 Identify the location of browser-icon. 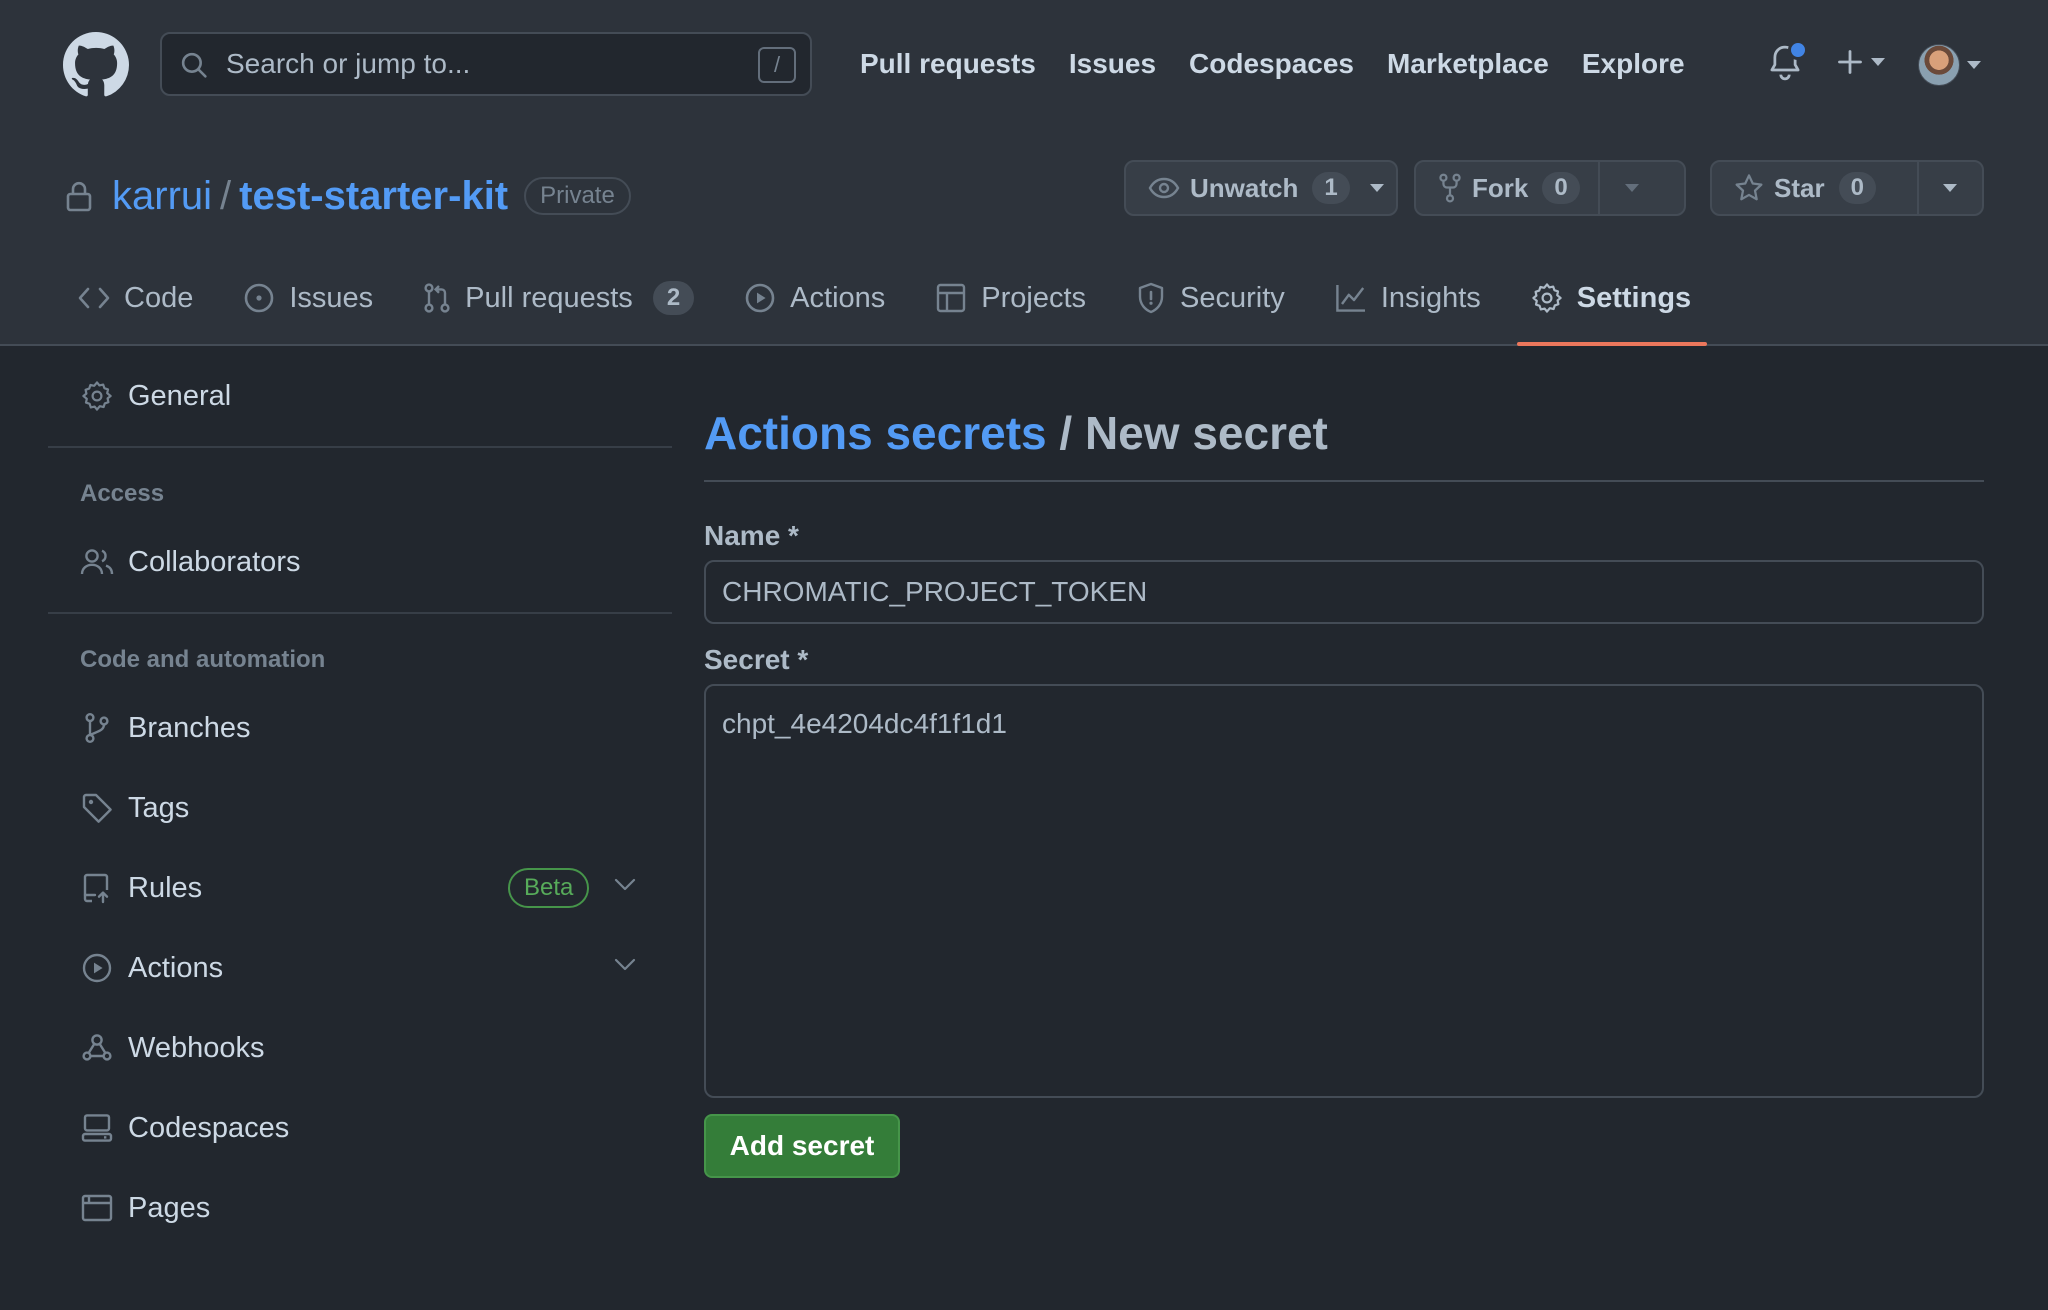
(97, 1208).